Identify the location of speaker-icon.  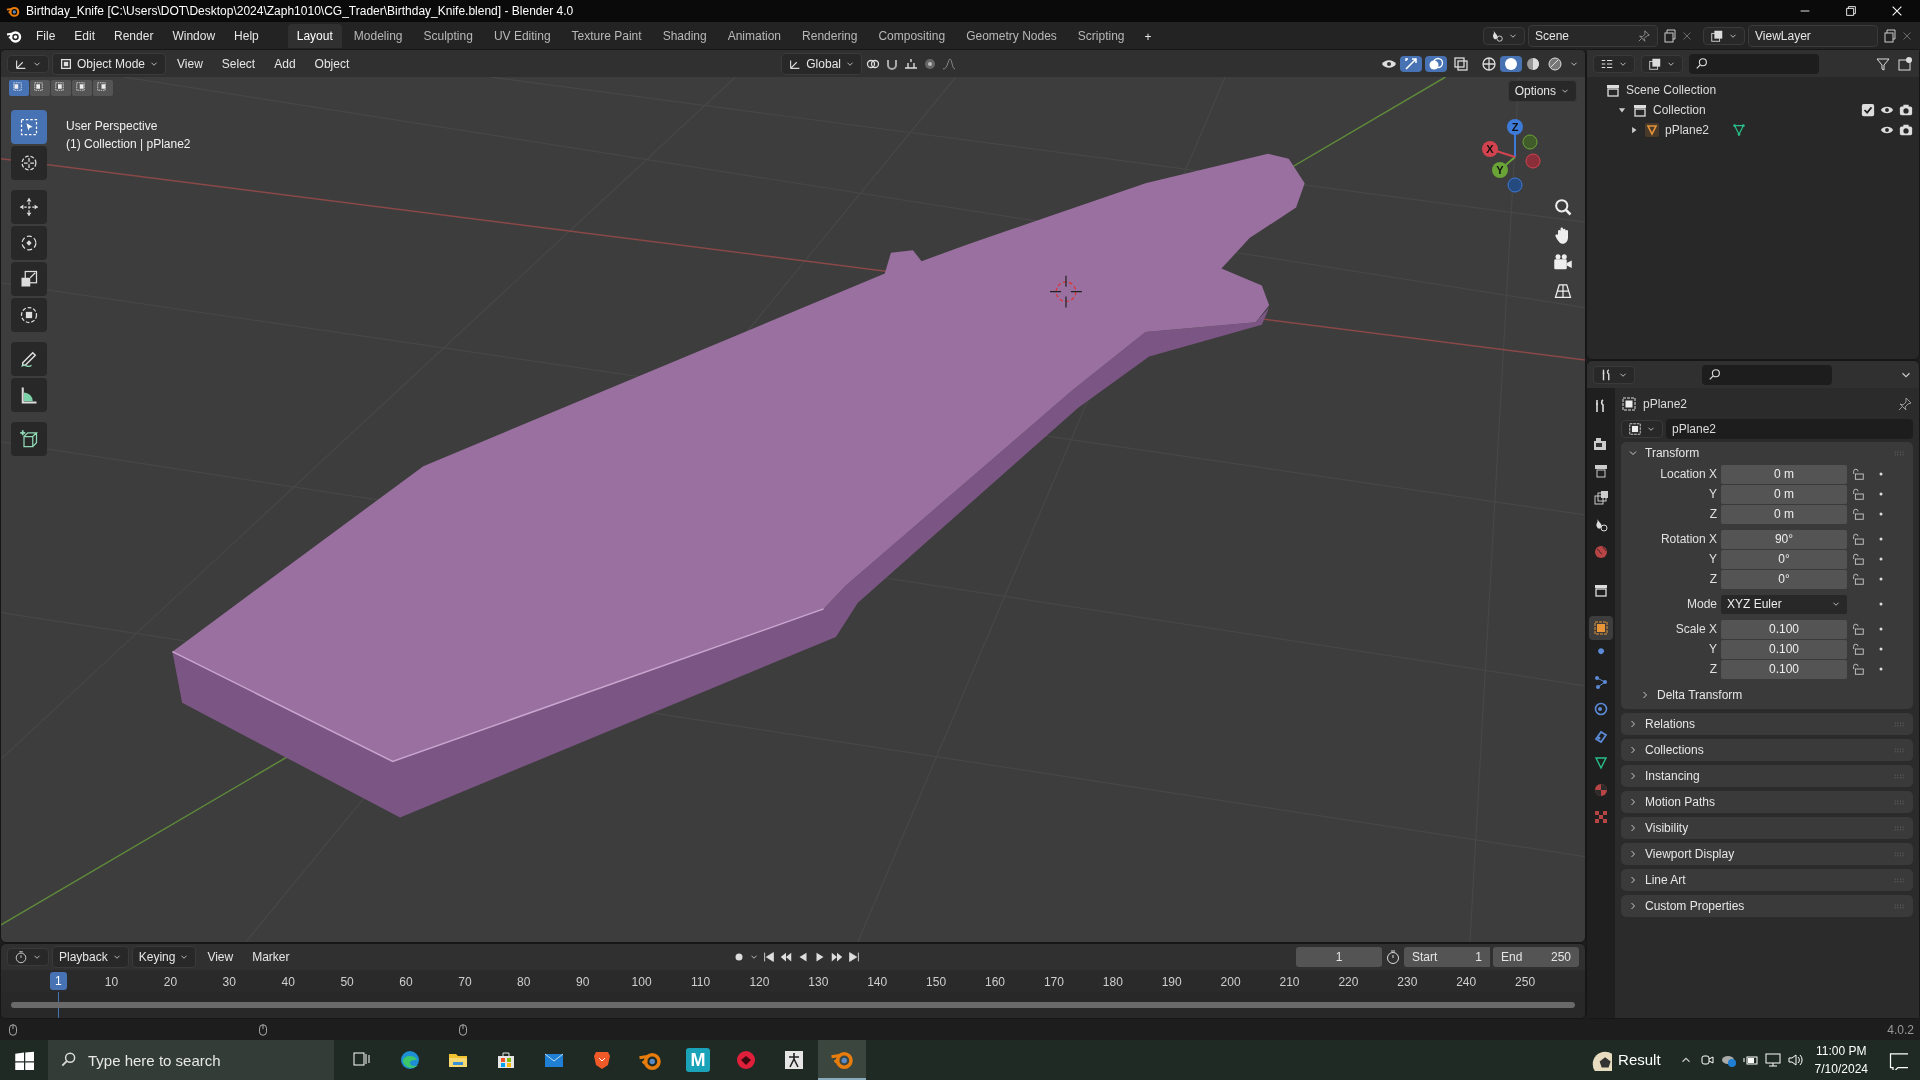
(1794, 1060).